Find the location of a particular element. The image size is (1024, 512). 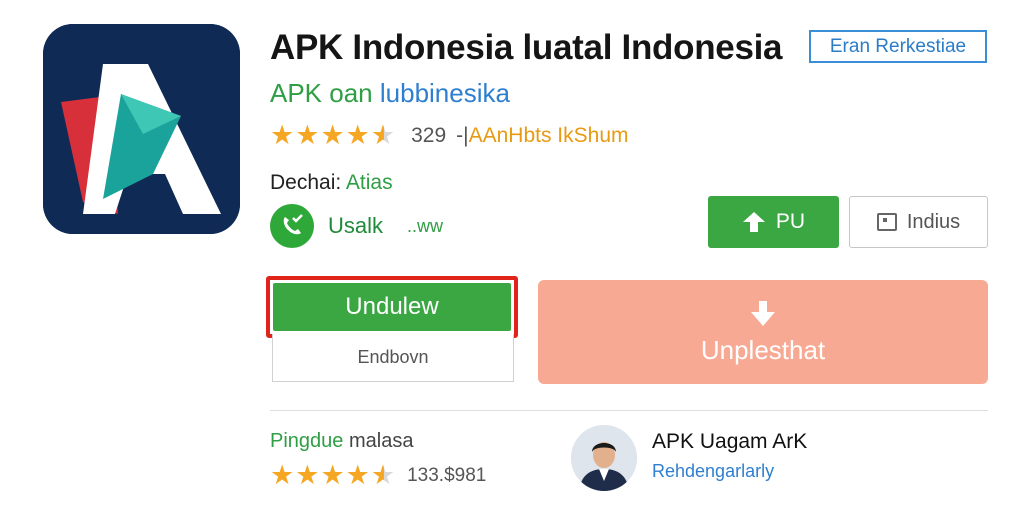

upload-arrow-icon is located at coordinates (753, 222).